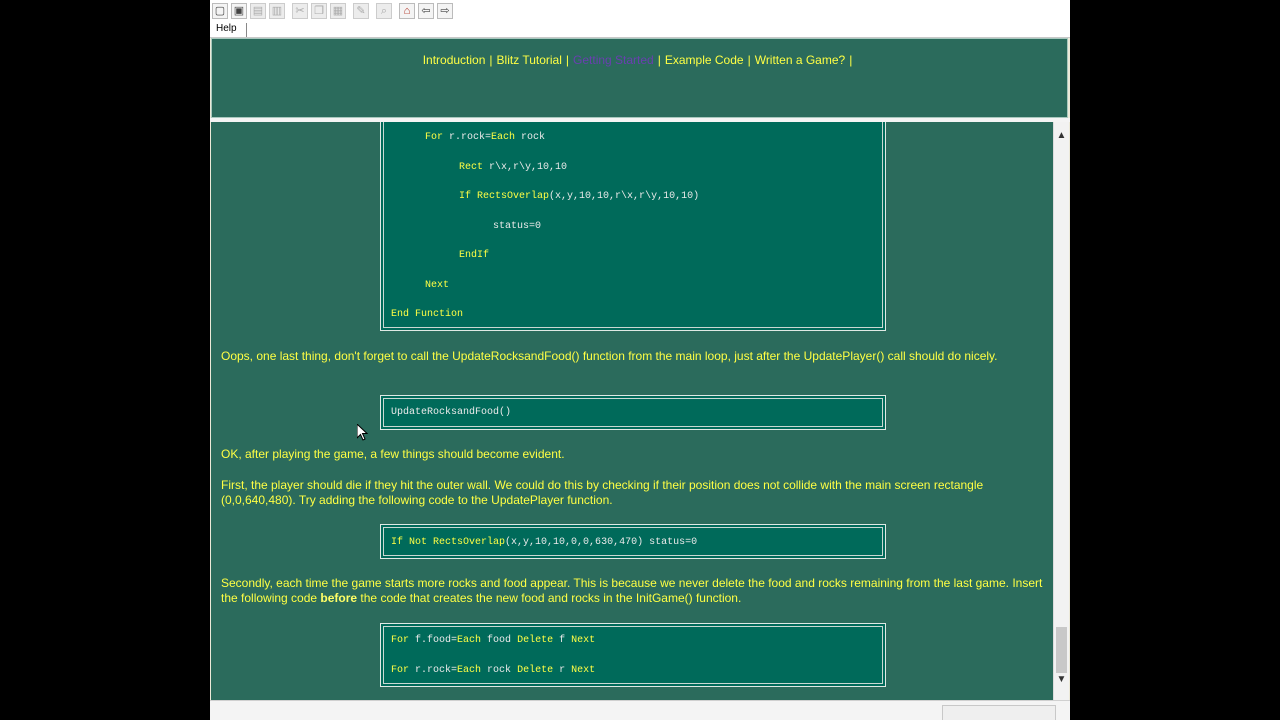  Describe the element at coordinates (640, 30) in the screenshot. I see `menu-bar: Help` at that location.